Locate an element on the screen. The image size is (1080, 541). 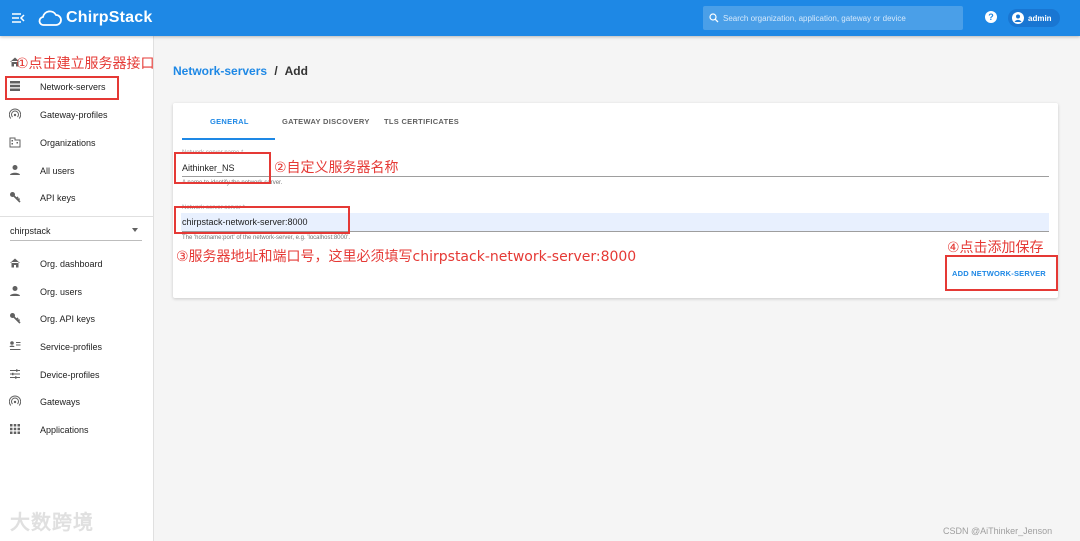
breadcrumb-link-network-servers: Network-servers is located at coordinates (220, 71).